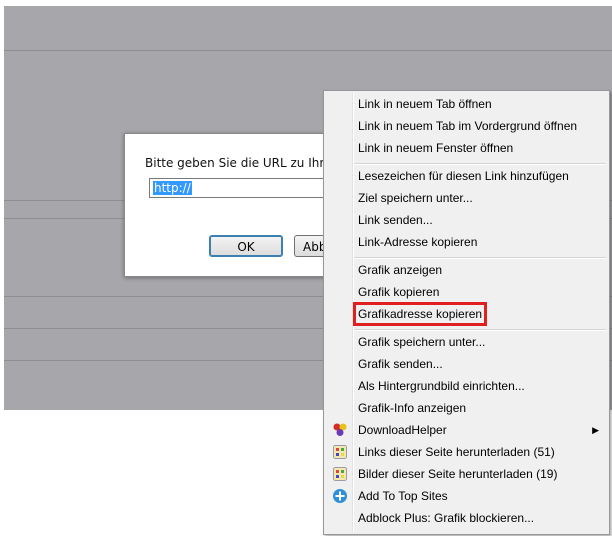 The height and width of the screenshot is (536, 612). I want to click on overlay-line, so click(308, 50).